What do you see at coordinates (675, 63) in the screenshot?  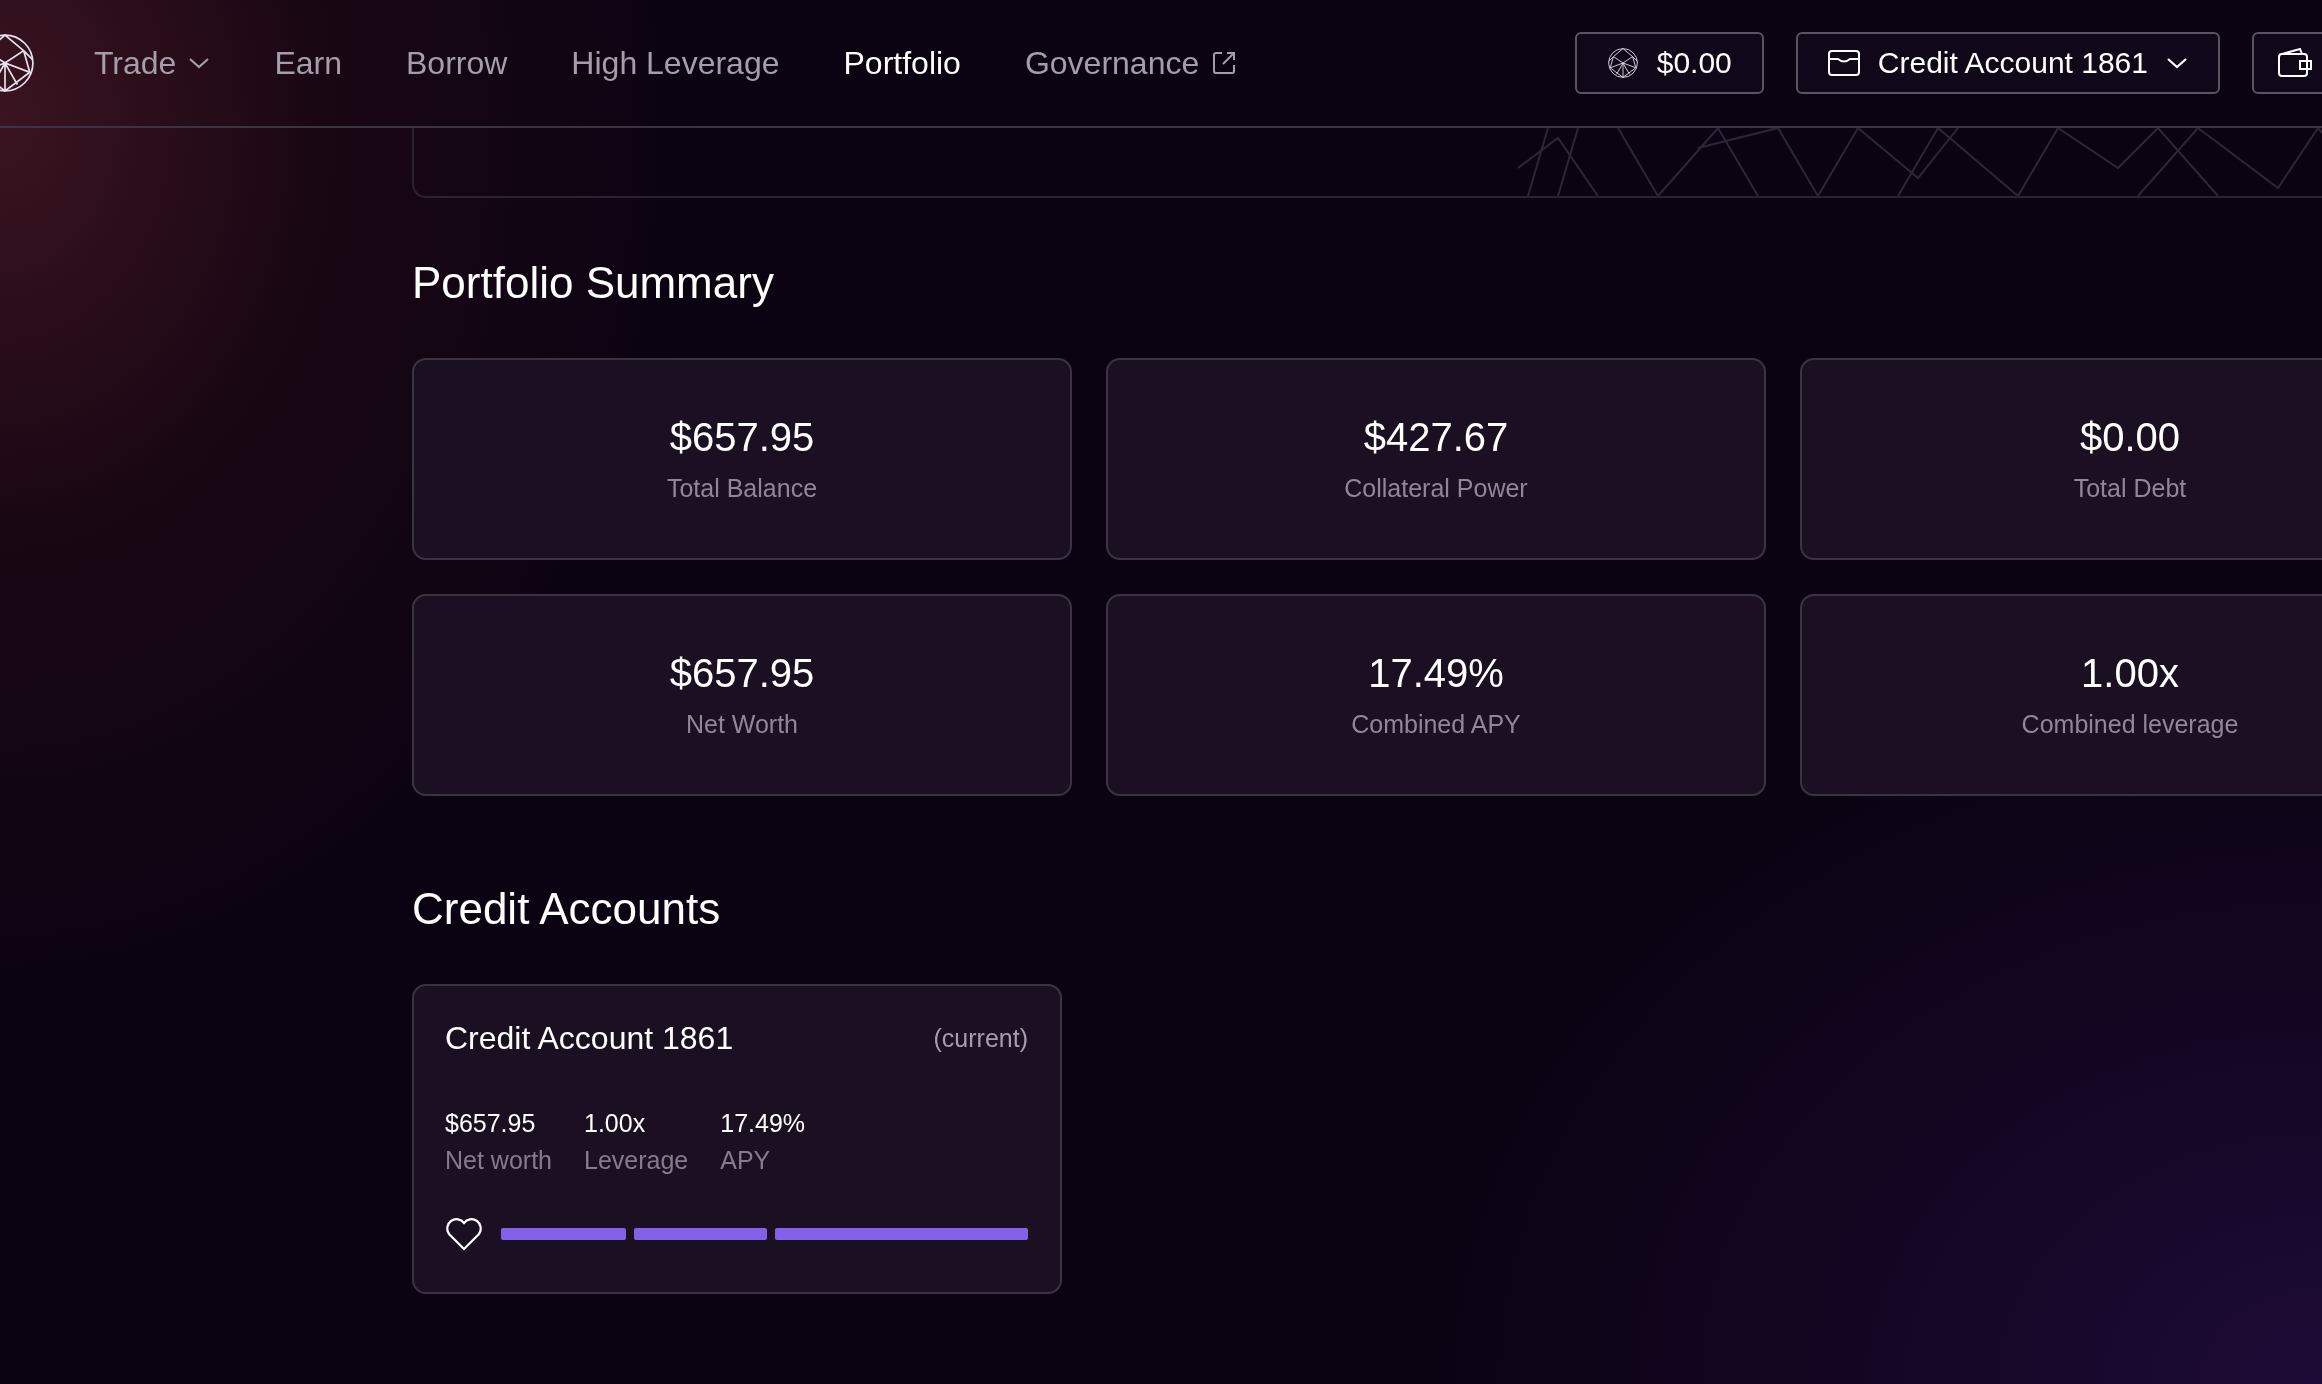 I see `nav-link: High Leverage` at bounding box center [675, 63].